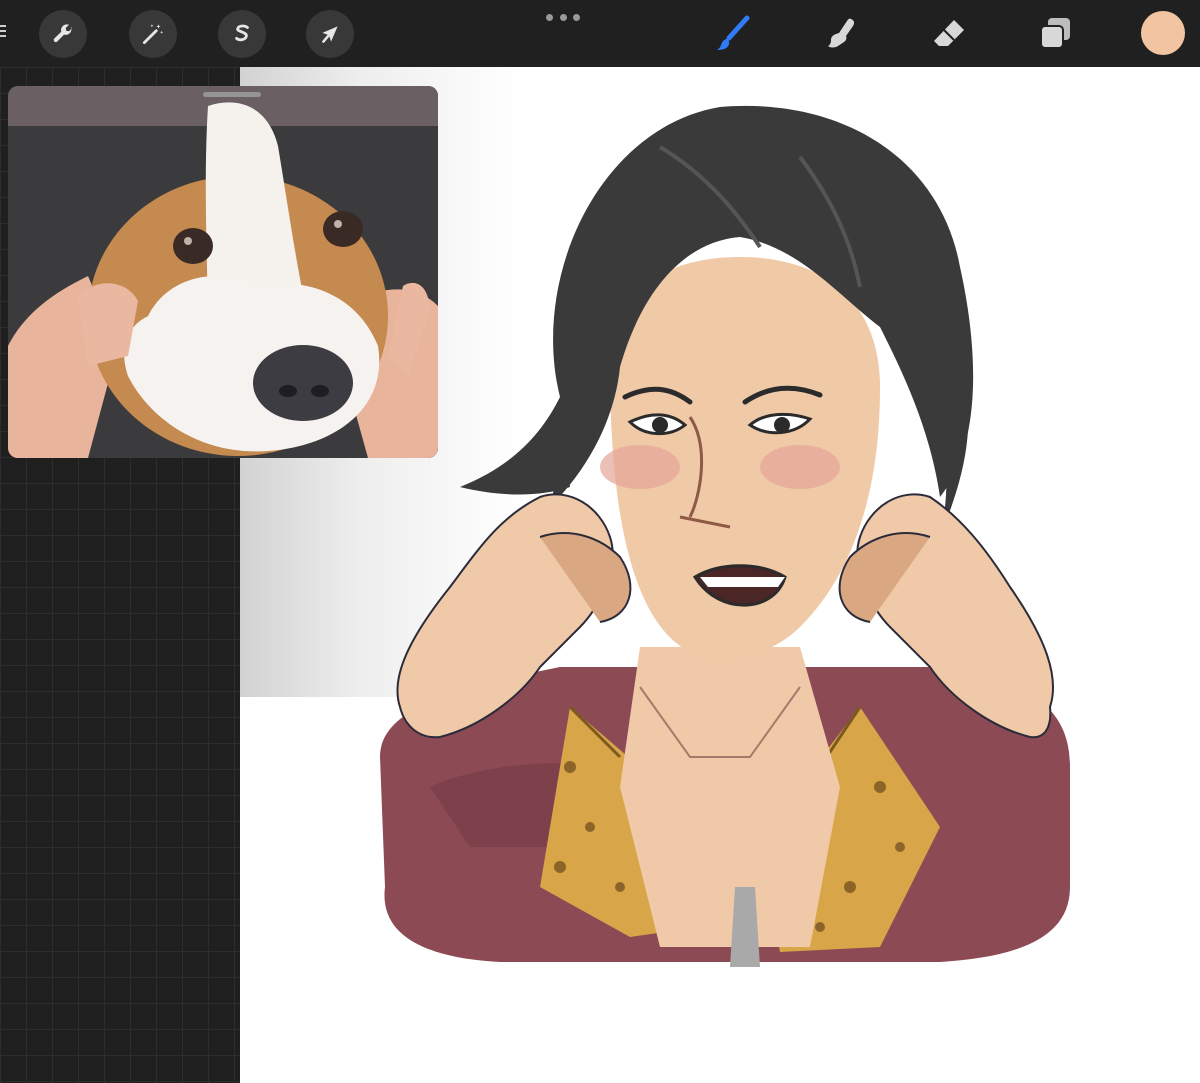 The width and height of the screenshot is (1200, 1083). Describe the element at coordinates (841, 34) in the screenshot. I see `smudge-finger-icon` at that location.